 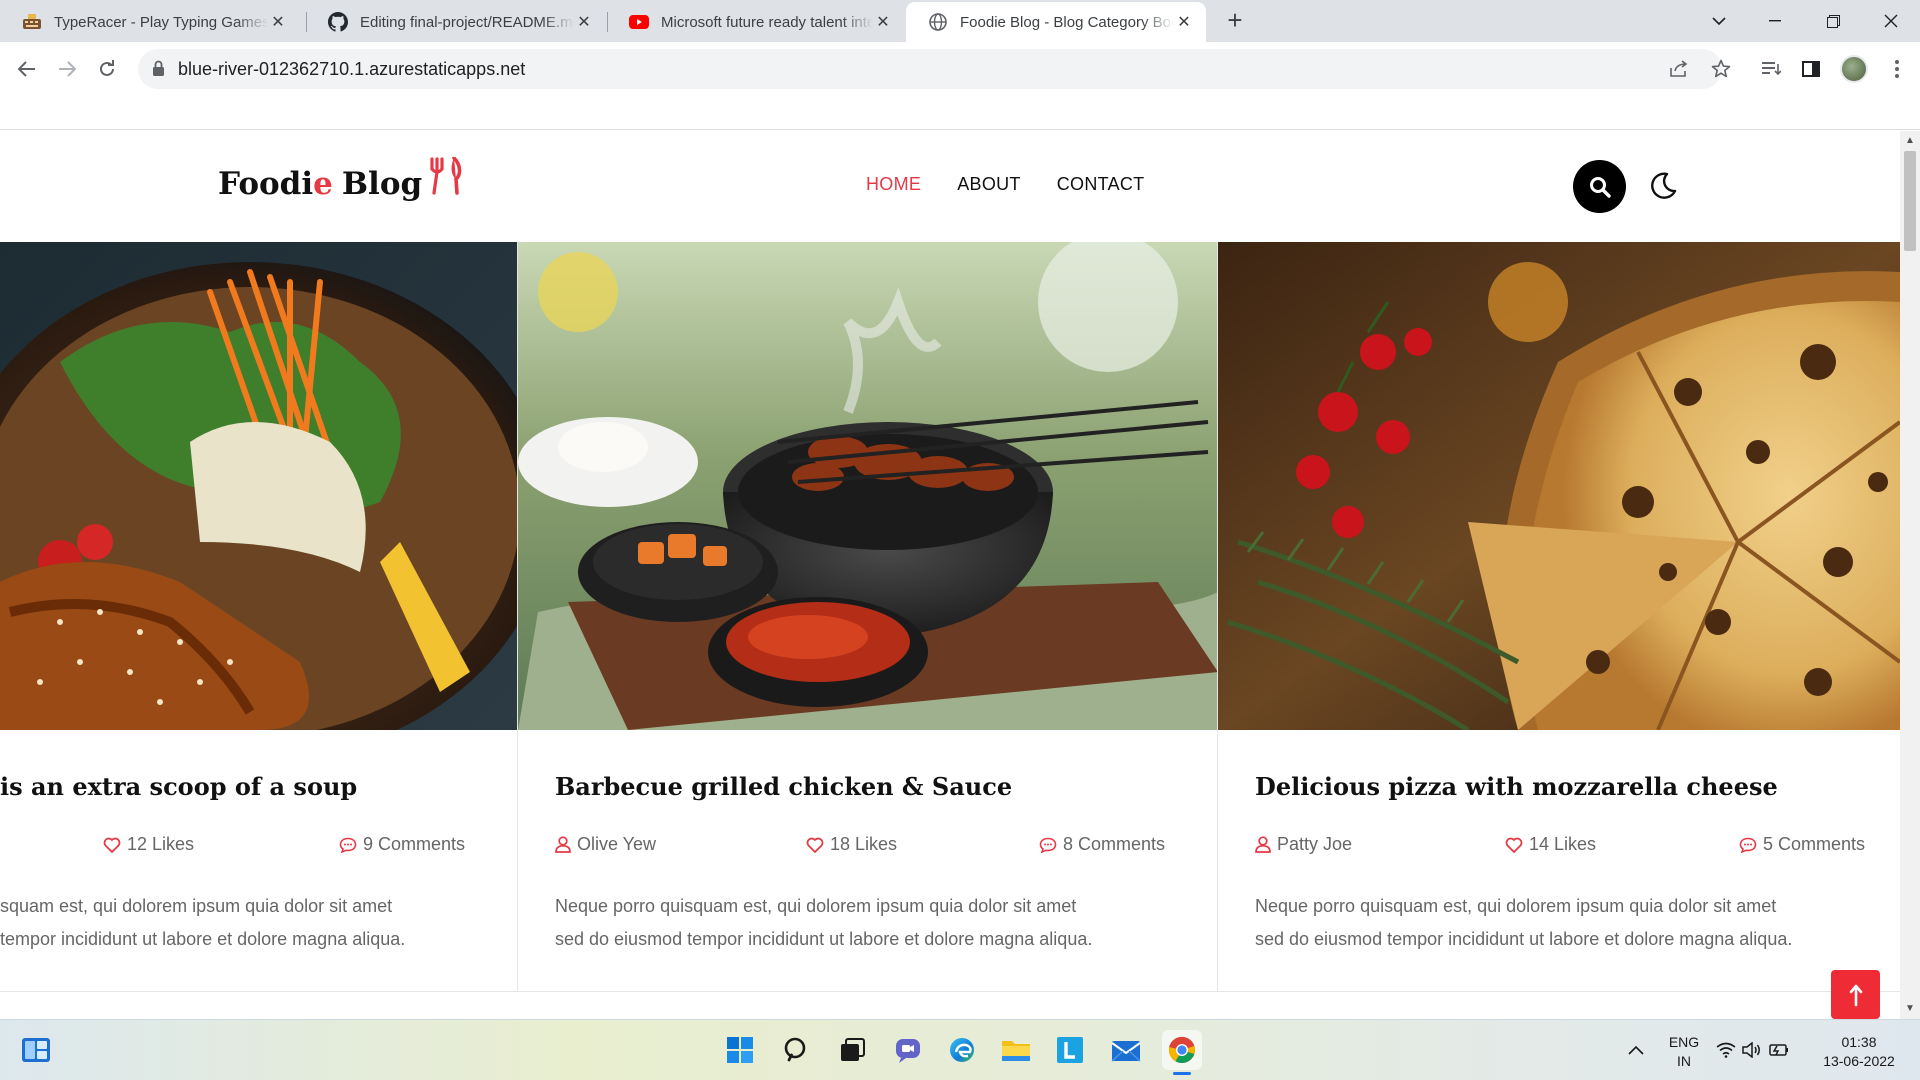 I want to click on wifi-icon, so click(x=1726, y=1050).